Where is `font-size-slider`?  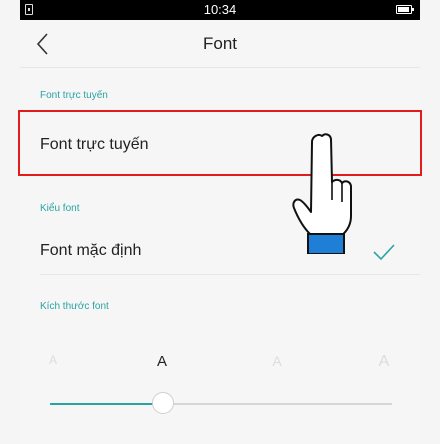
font-size-slider is located at coordinates (221, 403).